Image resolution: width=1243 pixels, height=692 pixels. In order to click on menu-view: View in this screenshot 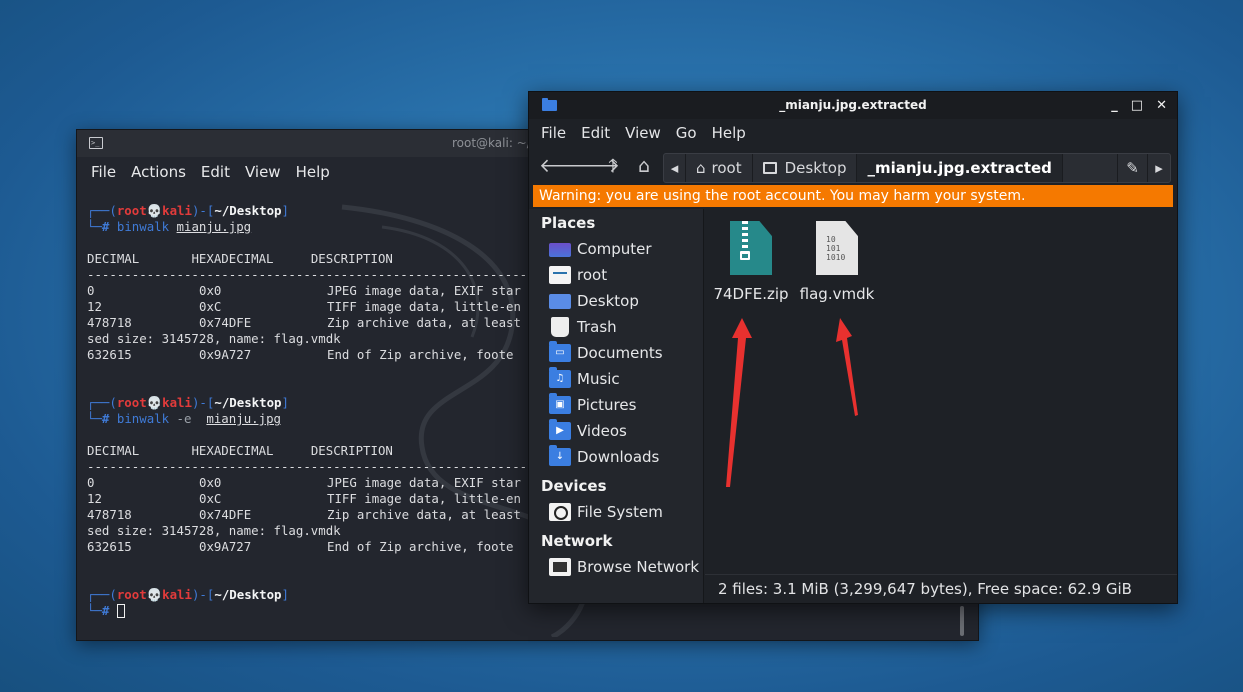, I will do `click(643, 133)`.